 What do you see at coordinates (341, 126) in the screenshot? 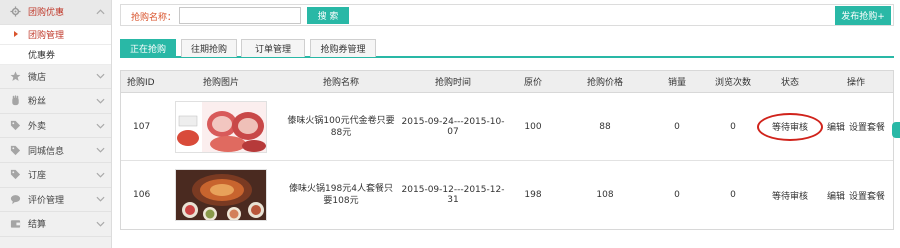
I see `product-name: 傣味火锅100元代金卷只要88元` at bounding box center [341, 126].